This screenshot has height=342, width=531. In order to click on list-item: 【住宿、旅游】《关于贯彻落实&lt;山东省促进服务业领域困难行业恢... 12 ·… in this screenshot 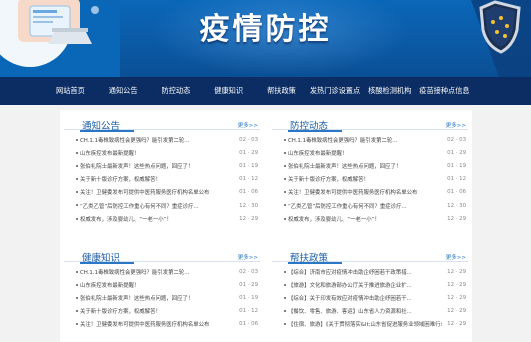, I will do `click(370, 324)`.